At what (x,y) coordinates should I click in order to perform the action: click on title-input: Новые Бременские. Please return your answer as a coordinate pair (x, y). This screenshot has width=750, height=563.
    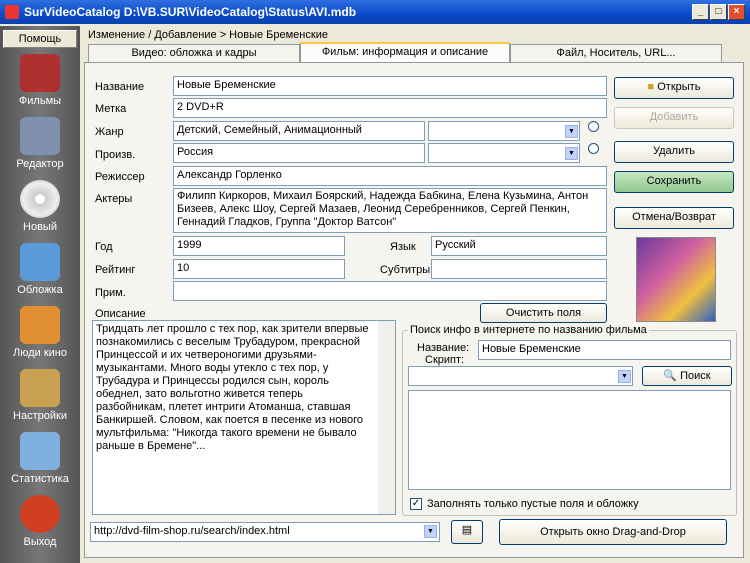
    Looking at the image, I should click on (390, 86).